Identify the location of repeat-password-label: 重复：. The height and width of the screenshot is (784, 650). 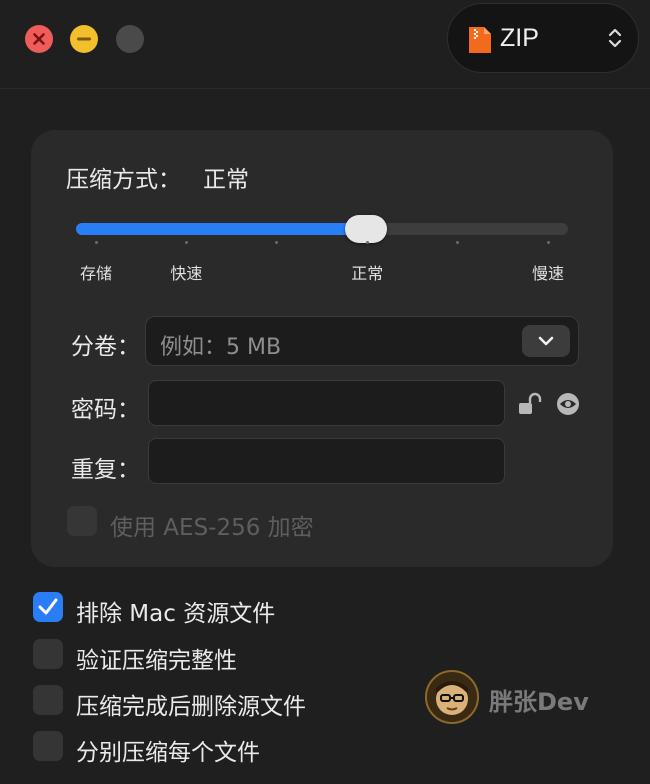
(105, 470).